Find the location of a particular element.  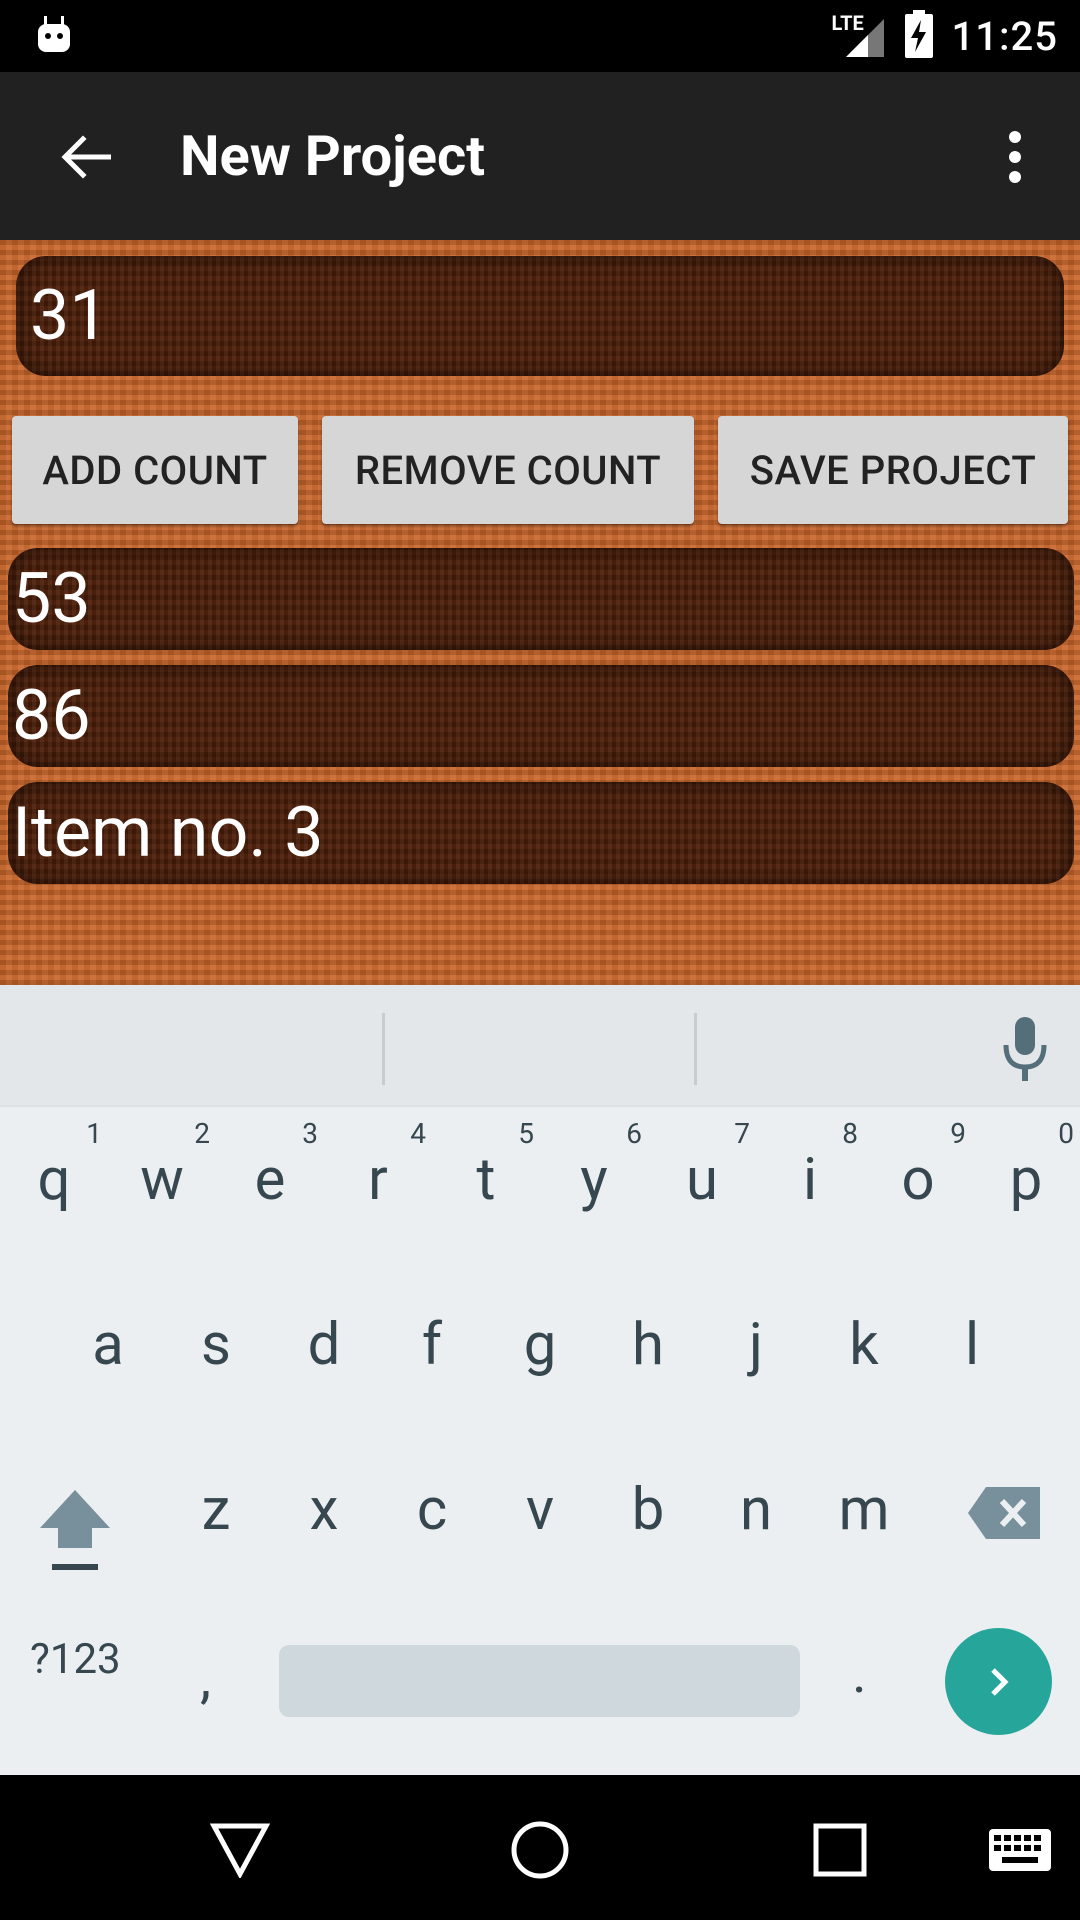

keyboard-icon is located at coordinates (1020, 1850).